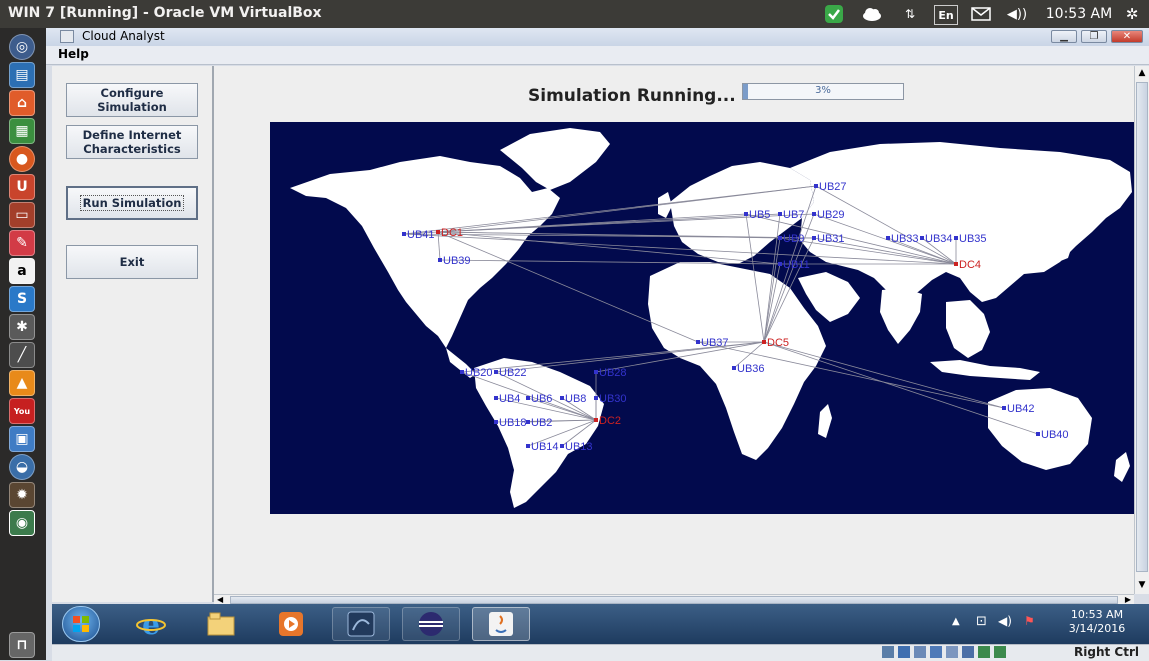  What do you see at coordinates (22, 523) in the screenshot?
I see `virtualbox-icon: ◉` at bounding box center [22, 523].